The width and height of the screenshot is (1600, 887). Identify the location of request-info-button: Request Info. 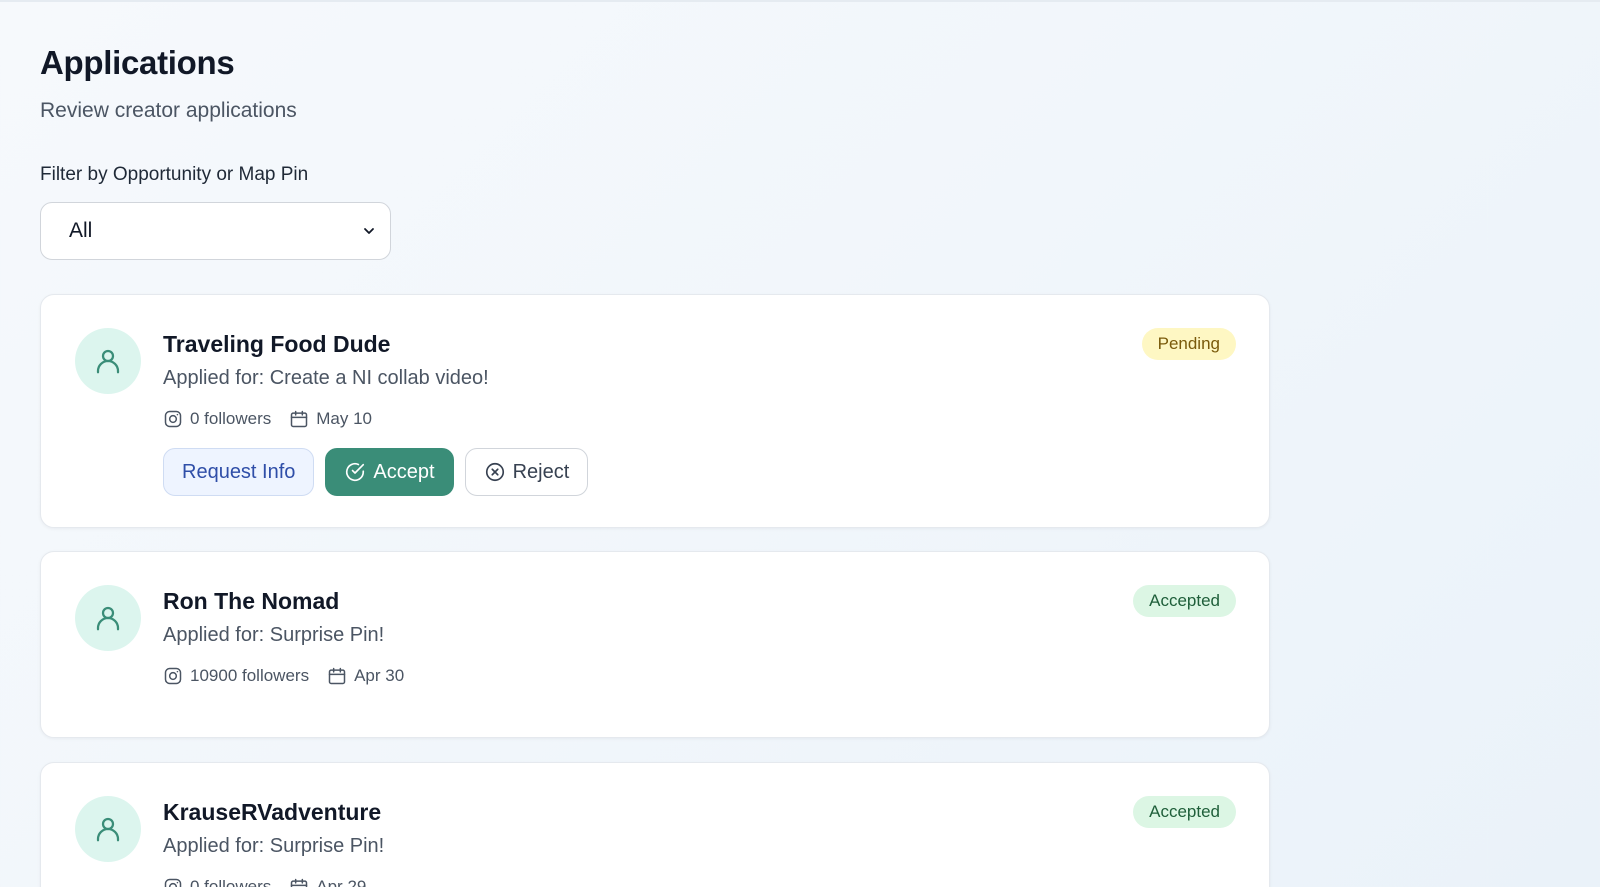
(239, 472).